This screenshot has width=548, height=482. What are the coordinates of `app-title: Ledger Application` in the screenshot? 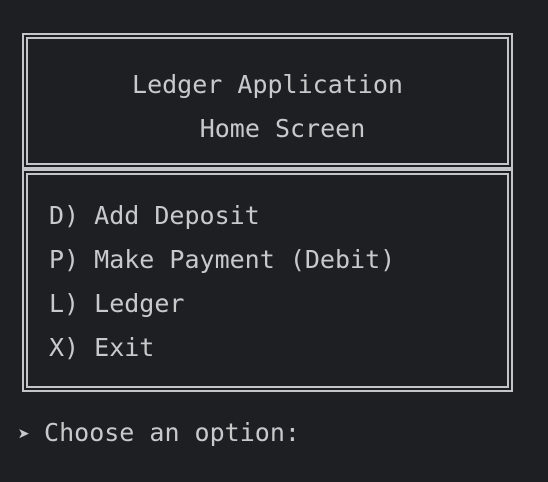 It's located at (267, 84).